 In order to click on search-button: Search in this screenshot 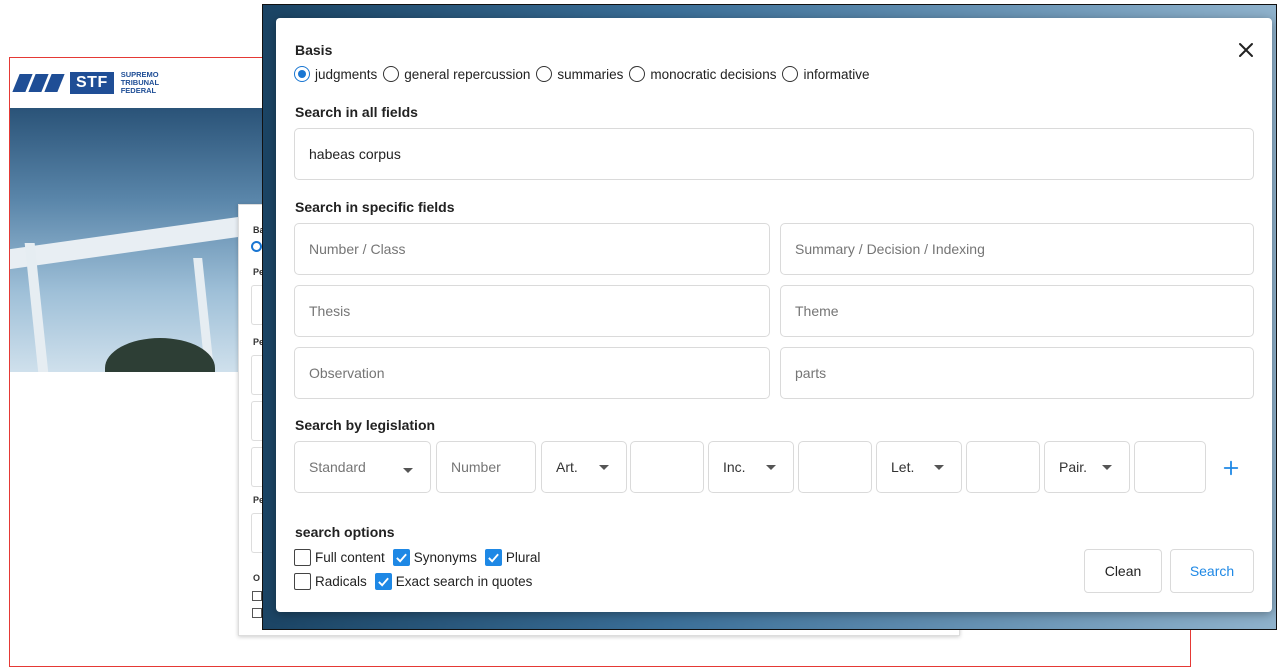, I will do `click(1212, 571)`.